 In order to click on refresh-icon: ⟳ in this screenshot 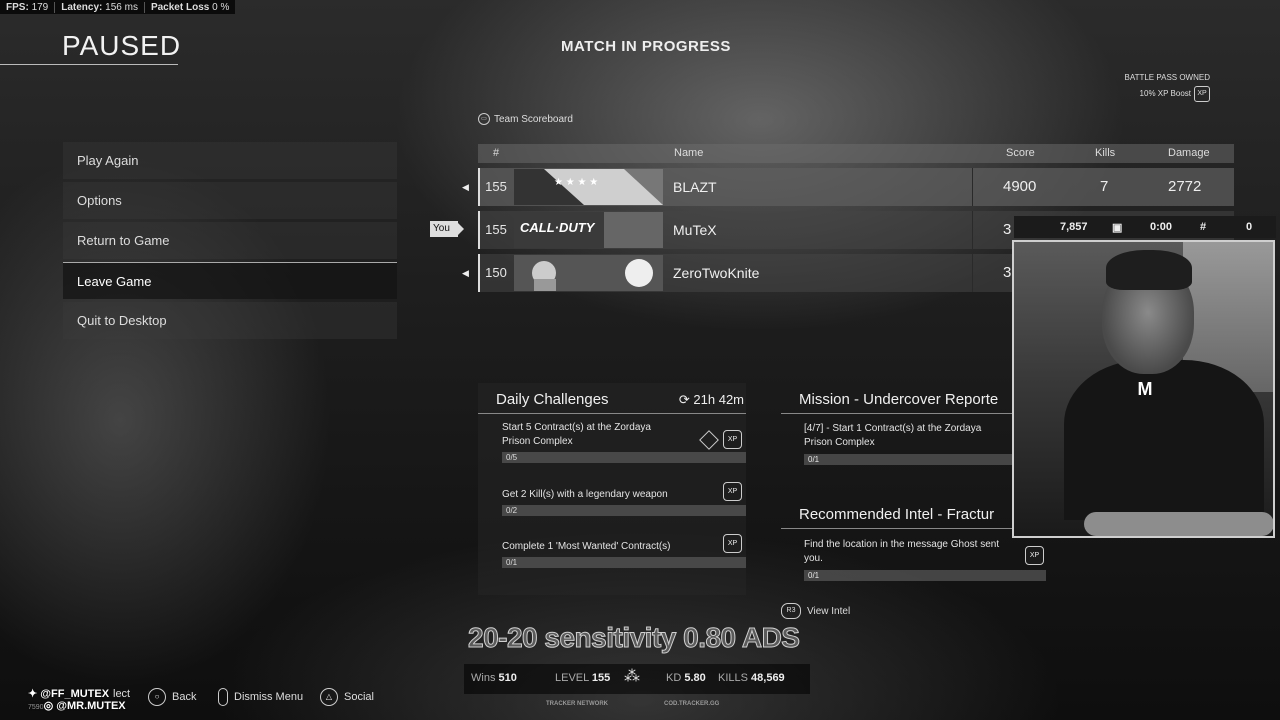, I will do `click(684, 399)`.